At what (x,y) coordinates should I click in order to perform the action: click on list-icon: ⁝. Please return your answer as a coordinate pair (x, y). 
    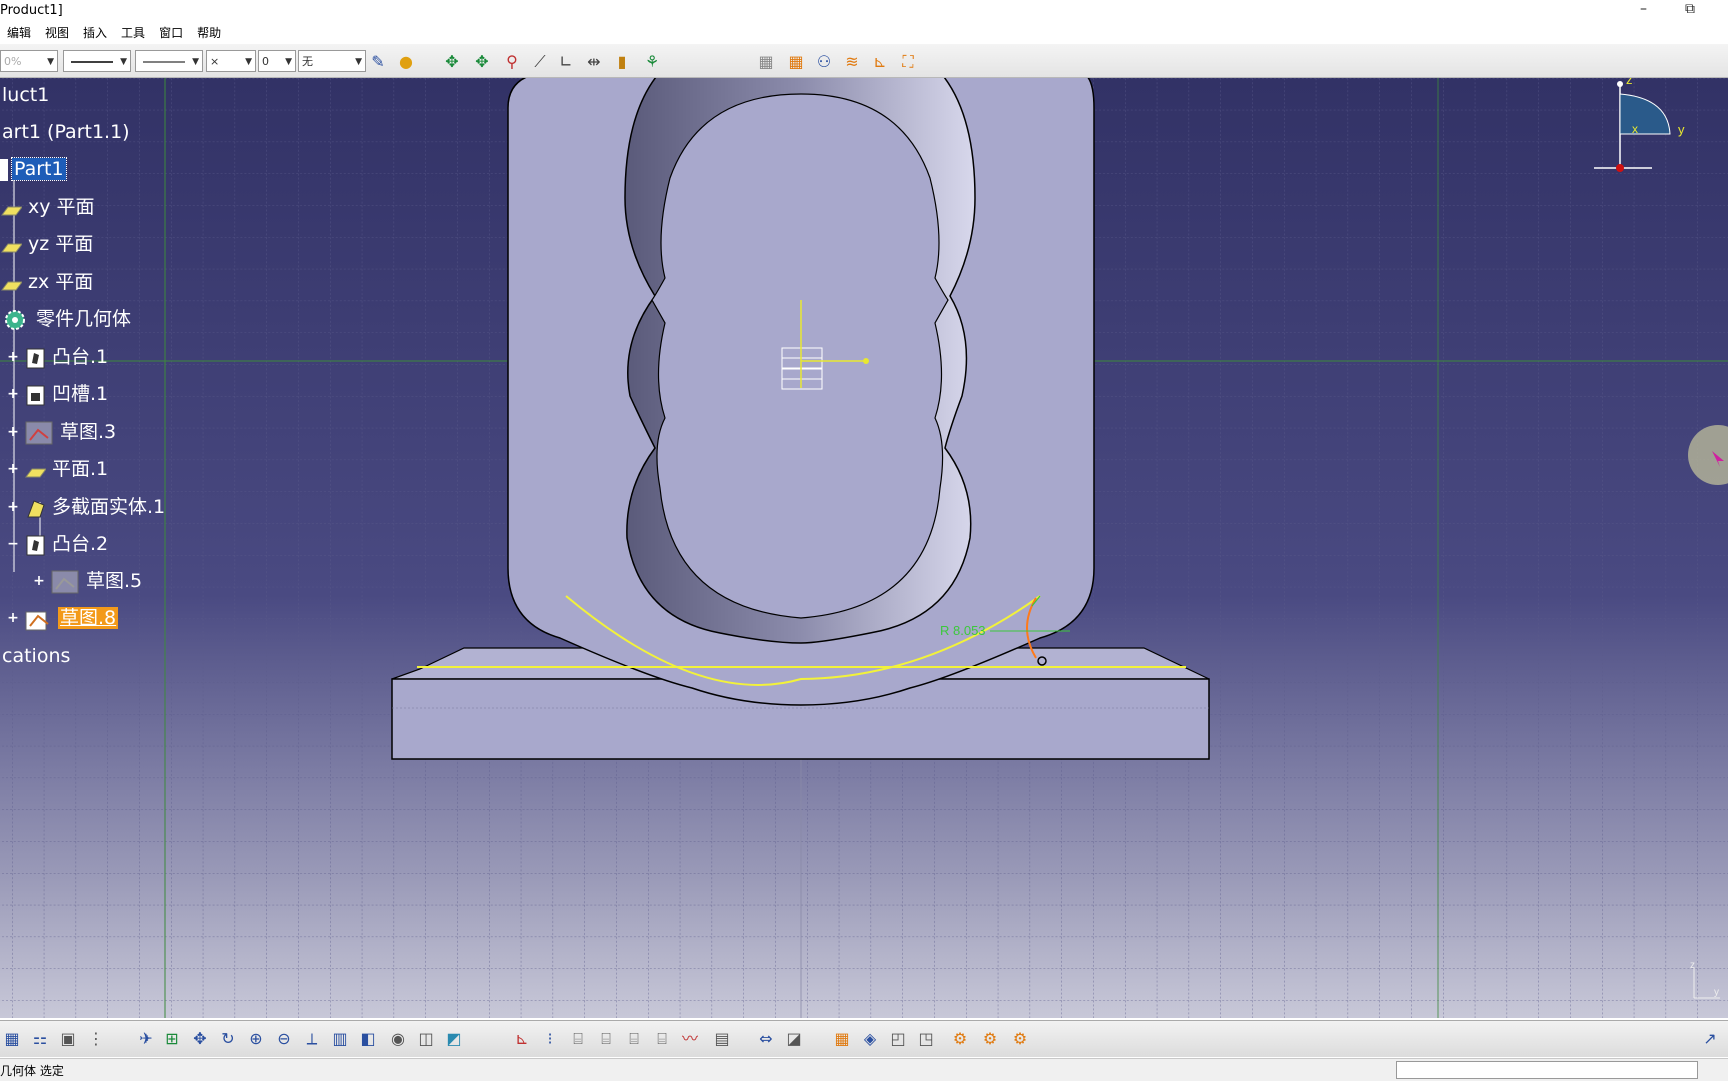
    Looking at the image, I should click on (550, 1039).